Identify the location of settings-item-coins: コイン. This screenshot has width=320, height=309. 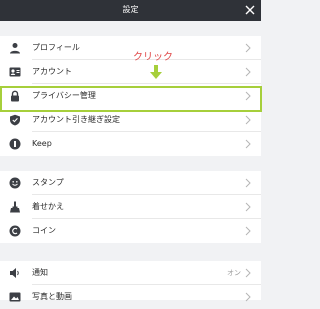
(130, 231).